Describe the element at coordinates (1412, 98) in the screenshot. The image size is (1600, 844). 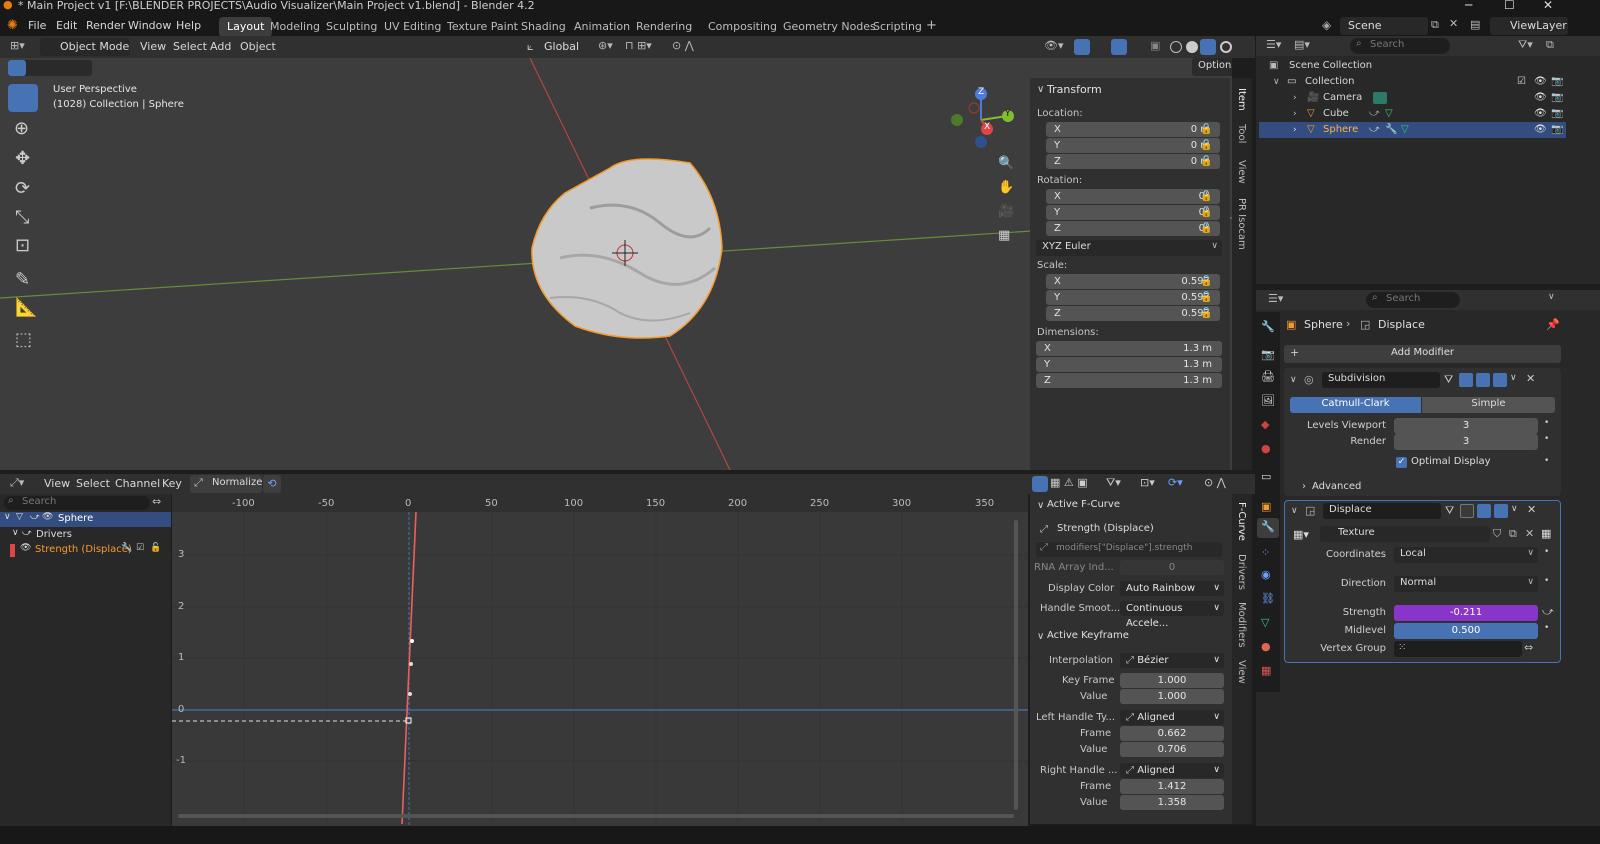
I see `outliner-item-camera: › 🎥 Camera 👁 📷` at that location.